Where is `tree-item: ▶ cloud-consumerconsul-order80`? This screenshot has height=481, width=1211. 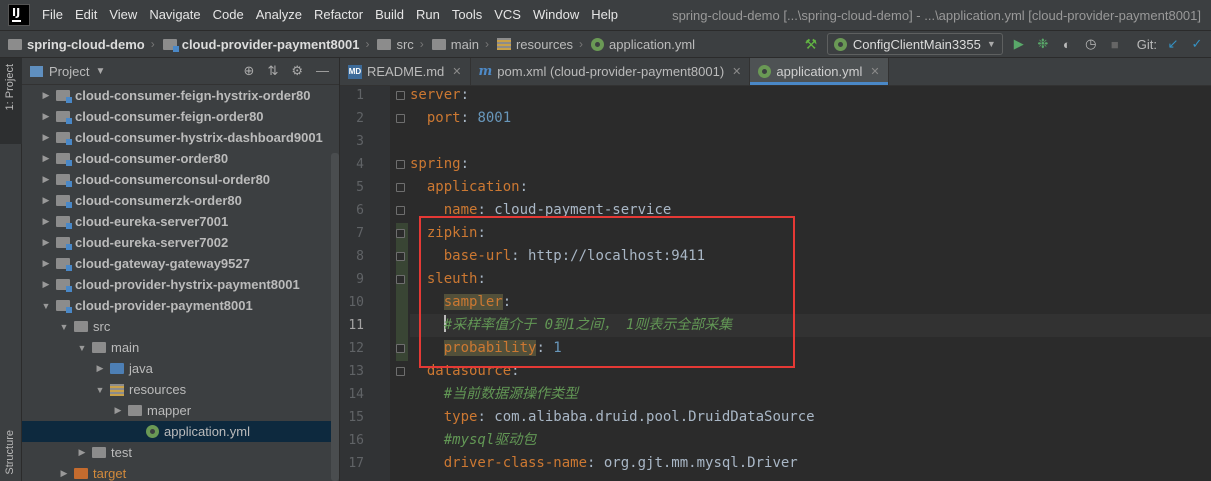
tree-item: ▶ cloud-consumerconsul-order80 is located at coordinates (180, 179).